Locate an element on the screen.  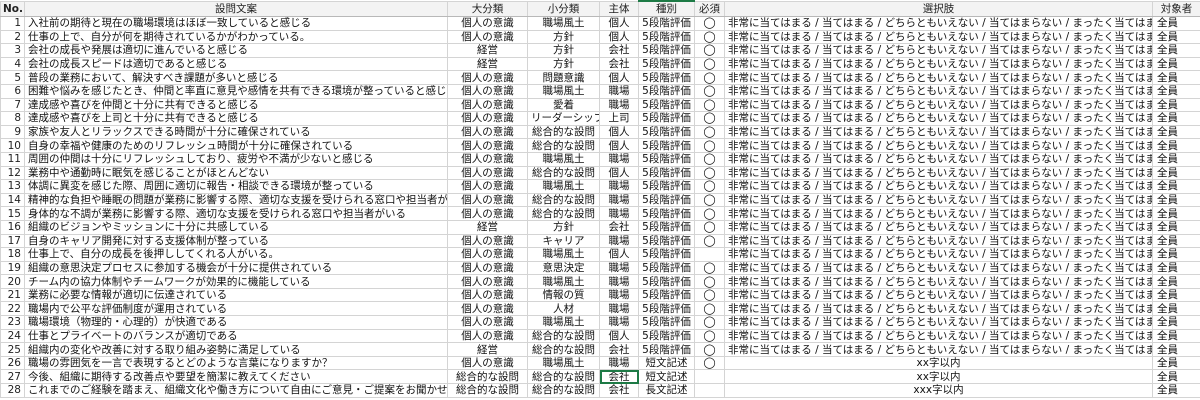
cell-no: 26 is located at coordinates (12, 363).